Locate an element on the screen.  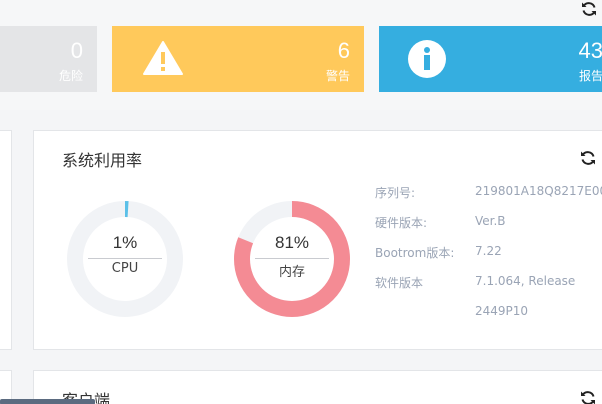
info-value: 2449P10 is located at coordinates (502, 311).